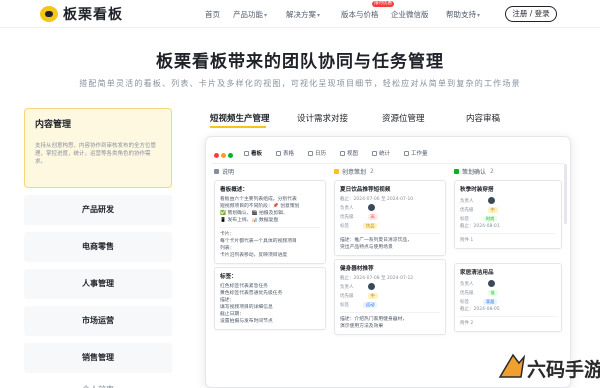 Image resolution: width=600 pixels, height=388 pixels. I want to click on card-text: 列表：, so click(227, 248).